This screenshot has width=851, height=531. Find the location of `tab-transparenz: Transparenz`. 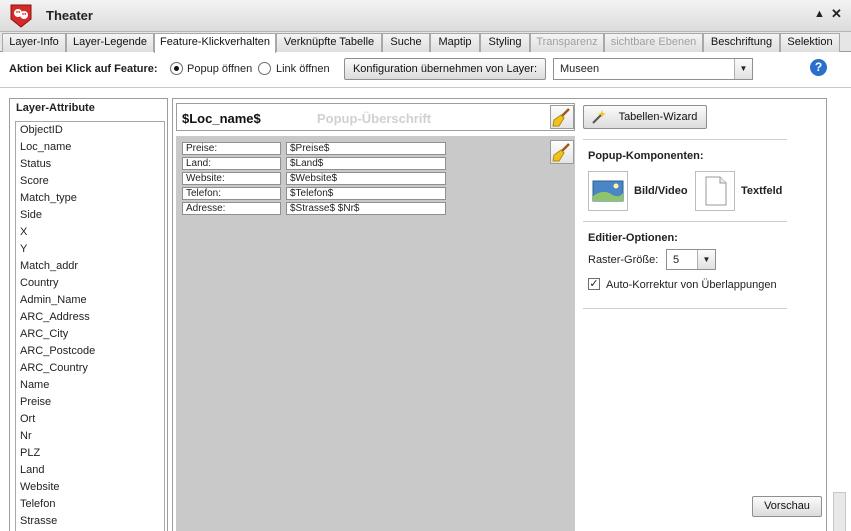

tab-transparenz: Transparenz is located at coordinates (567, 42).